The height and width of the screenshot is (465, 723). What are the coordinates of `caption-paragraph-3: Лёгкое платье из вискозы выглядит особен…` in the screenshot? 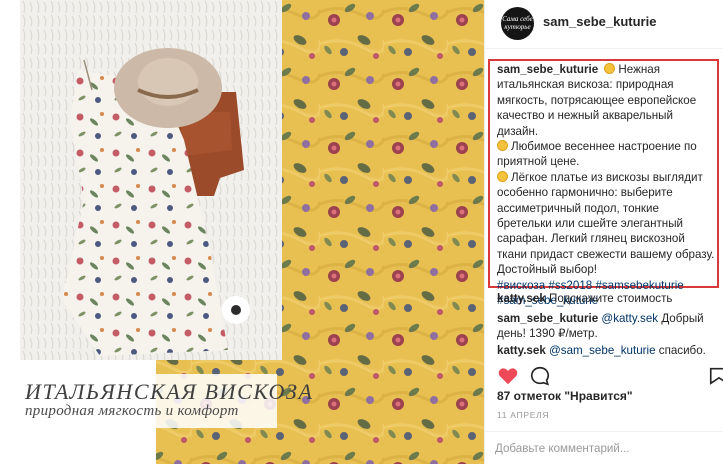 It's located at (606, 223).